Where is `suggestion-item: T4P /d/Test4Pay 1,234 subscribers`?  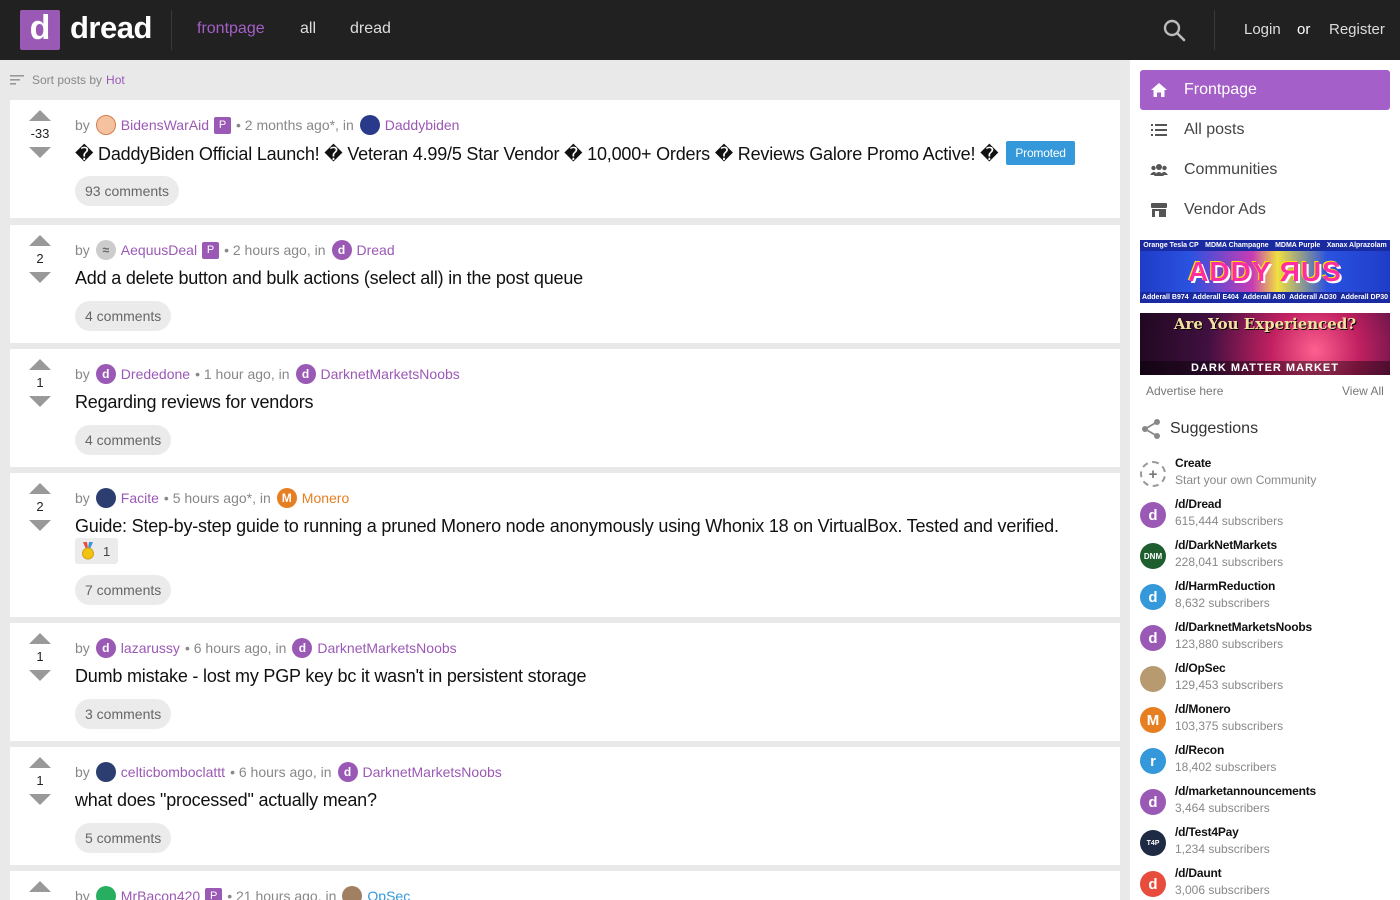
suggestion-item: T4P /d/Test4Pay 1,234 subscribers is located at coordinates (1265, 843).